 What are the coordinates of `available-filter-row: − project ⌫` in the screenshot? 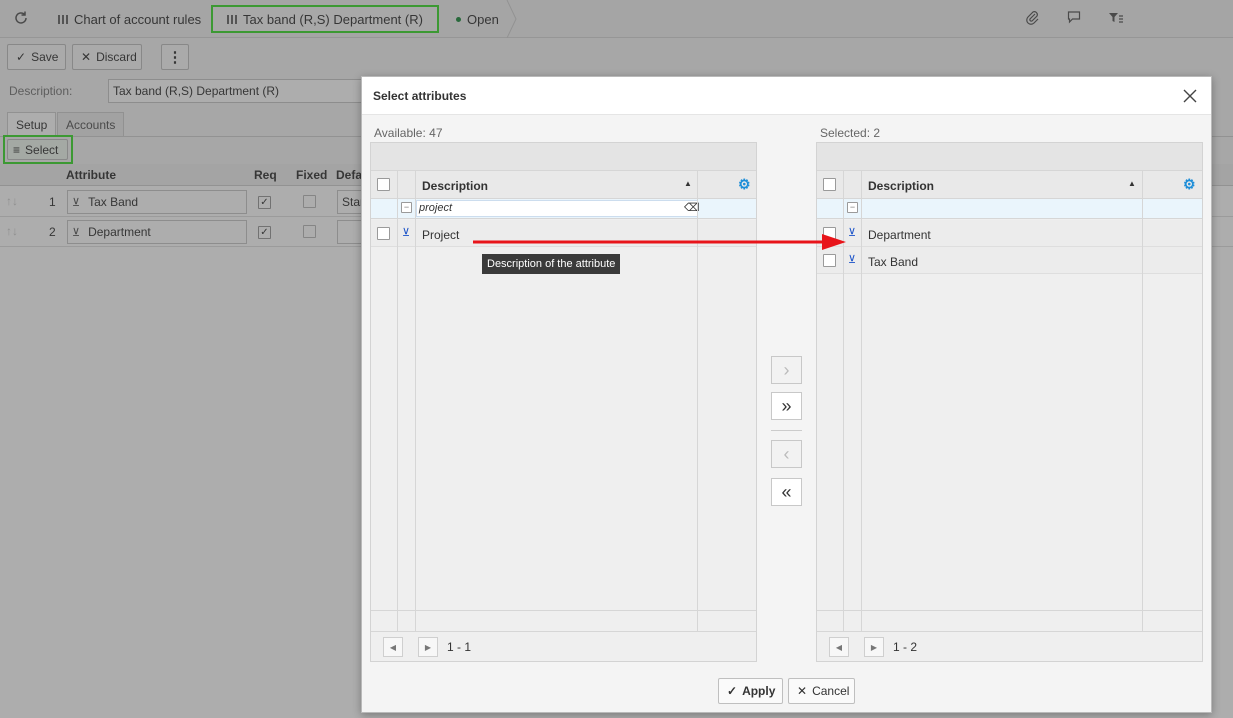 It's located at (563, 209).